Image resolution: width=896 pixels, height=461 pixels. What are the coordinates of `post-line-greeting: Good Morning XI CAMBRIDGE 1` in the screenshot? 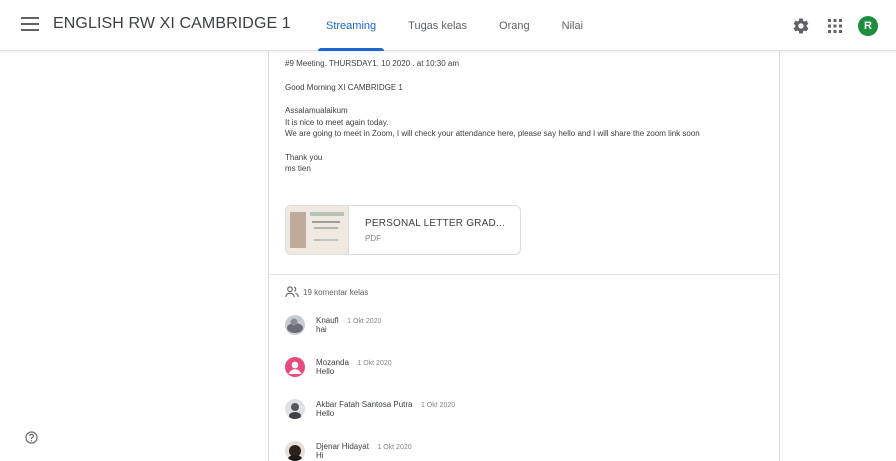 It's located at (344, 87).